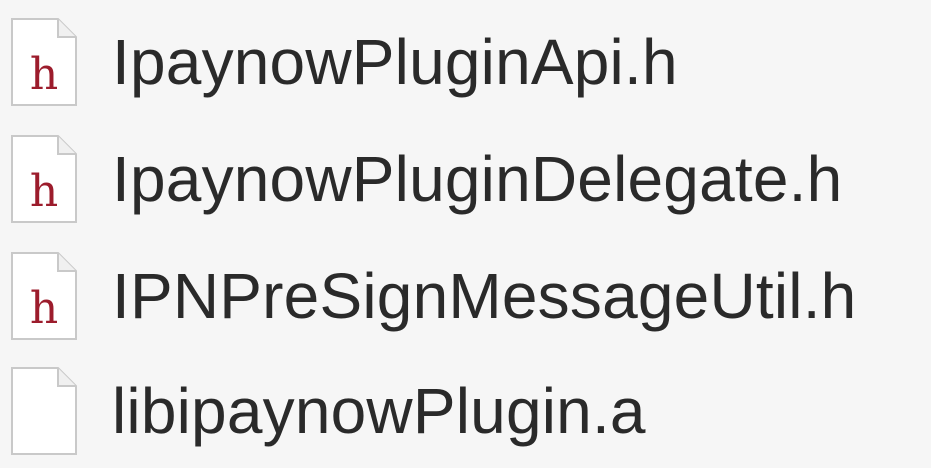 This screenshot has height=468, width=931. Describe the element at coordinates (484, 295) in the screenshot. I see `file-name: IPNPreSignMessageUtil.h` at that location.